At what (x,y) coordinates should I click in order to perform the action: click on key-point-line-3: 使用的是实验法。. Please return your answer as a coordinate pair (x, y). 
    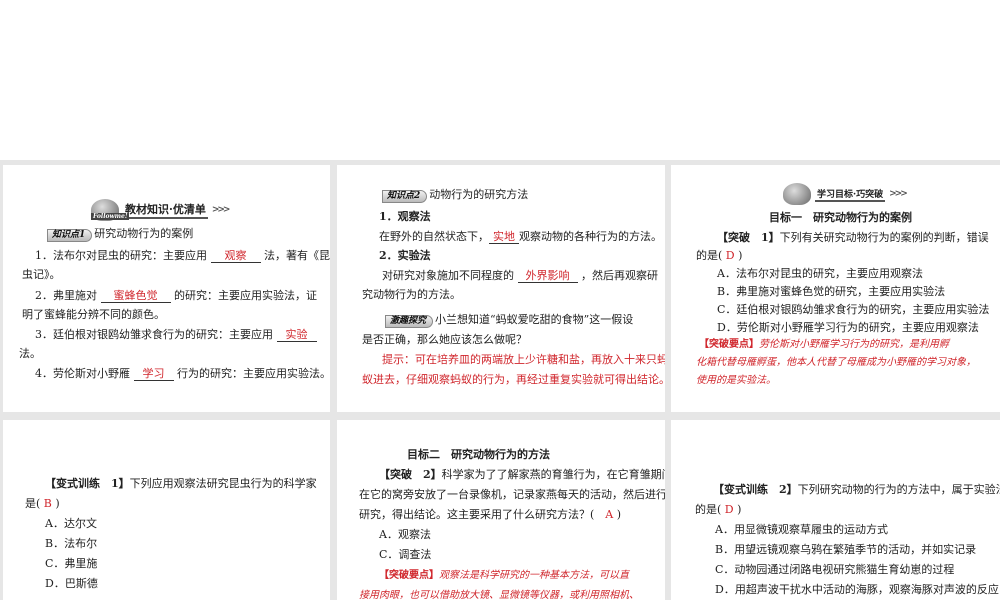
    Looking at the image, I should click on (736, 380).